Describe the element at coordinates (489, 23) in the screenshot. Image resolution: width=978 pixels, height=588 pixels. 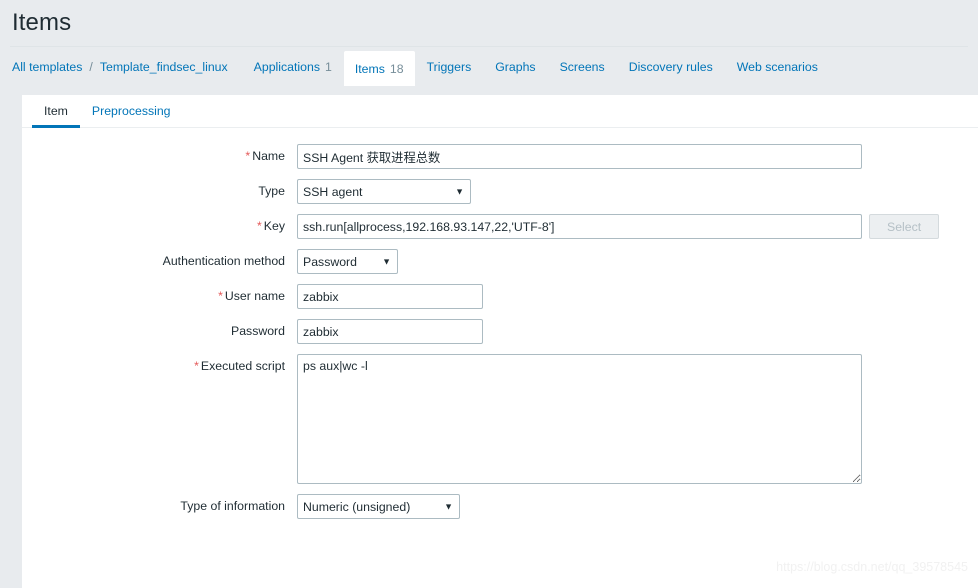
I see `page-header: Items` at that location.